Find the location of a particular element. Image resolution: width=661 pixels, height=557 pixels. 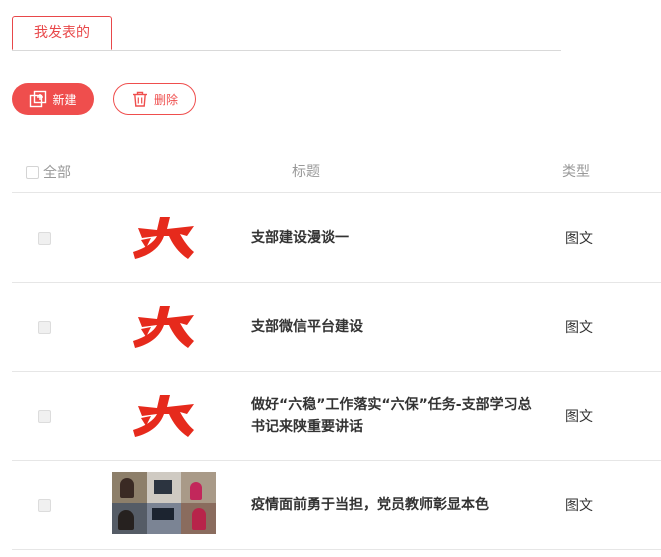

collage-image is located at coordinates (164, 503).